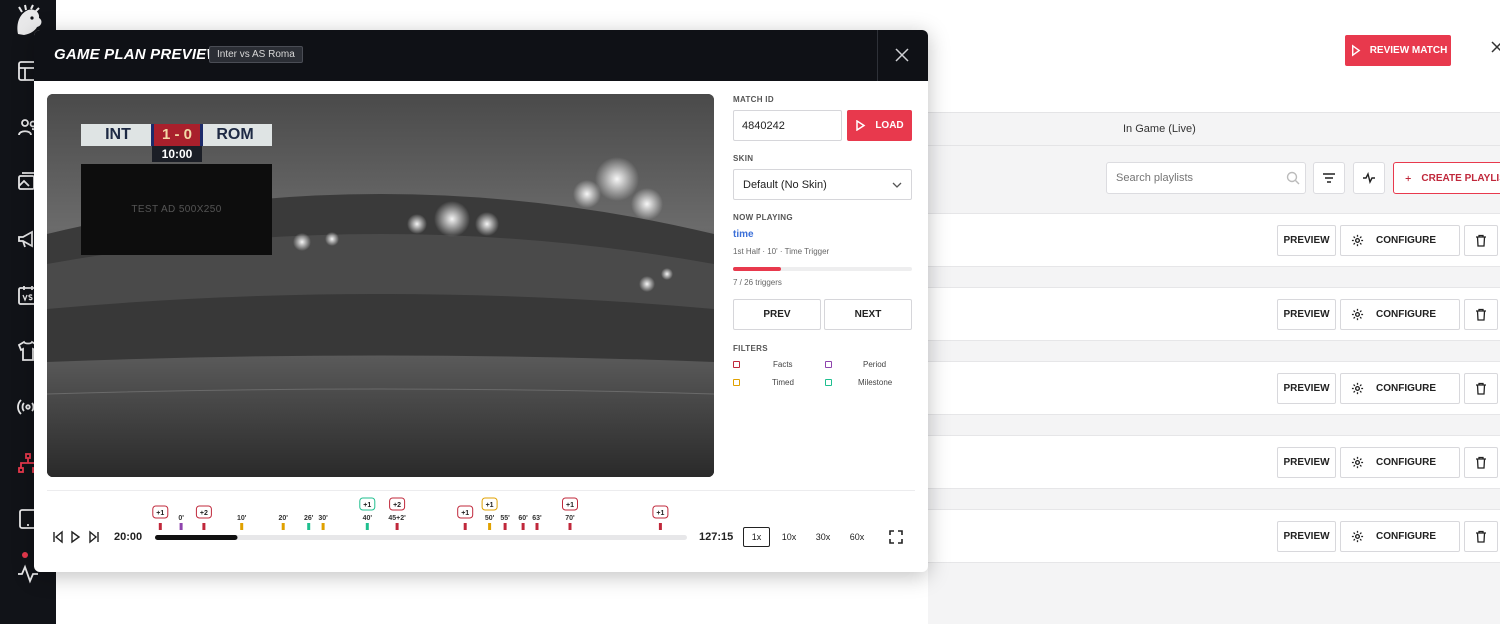 Image resolution: width=1500 pixels, height=624 pixels. What do you see at coordinates (868, 314) in the screenshot?
I see `next-button: NEXT` at bounding box center [868, 314].